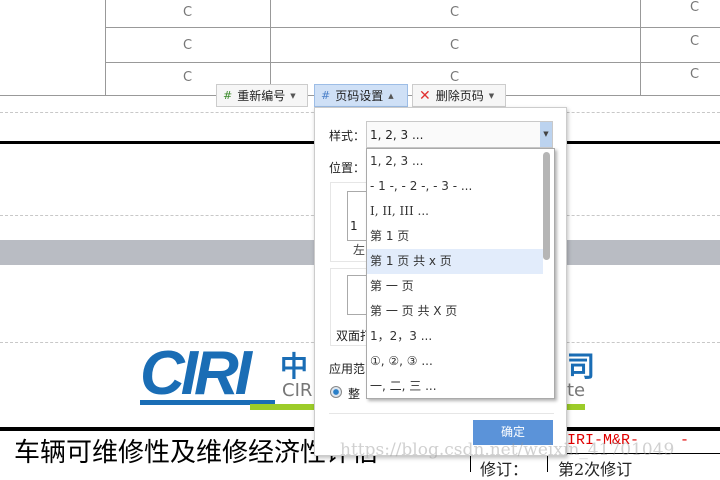 The height and width of the screenshot is (480, 720). What do you see at coordinates (455, 236) in the screenshot?
I see `style-option: 第 1 页` at bounding box center [455, 236].